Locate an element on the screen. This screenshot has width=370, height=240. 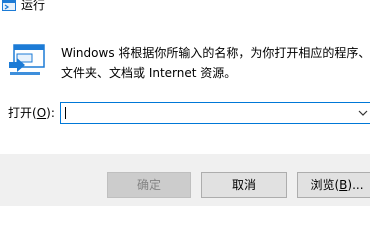
open-label-prefix: 打开( is located at coordinates (22, 113).